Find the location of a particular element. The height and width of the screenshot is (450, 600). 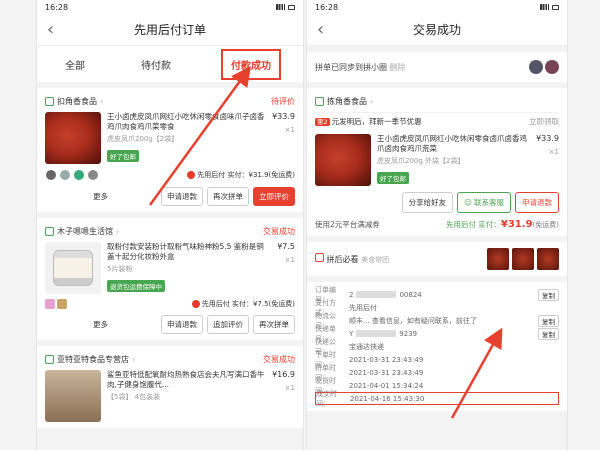

detail-actions: 分享给好友 ☺ 联系客服 申请退款 is located at coordinates (437, 202).